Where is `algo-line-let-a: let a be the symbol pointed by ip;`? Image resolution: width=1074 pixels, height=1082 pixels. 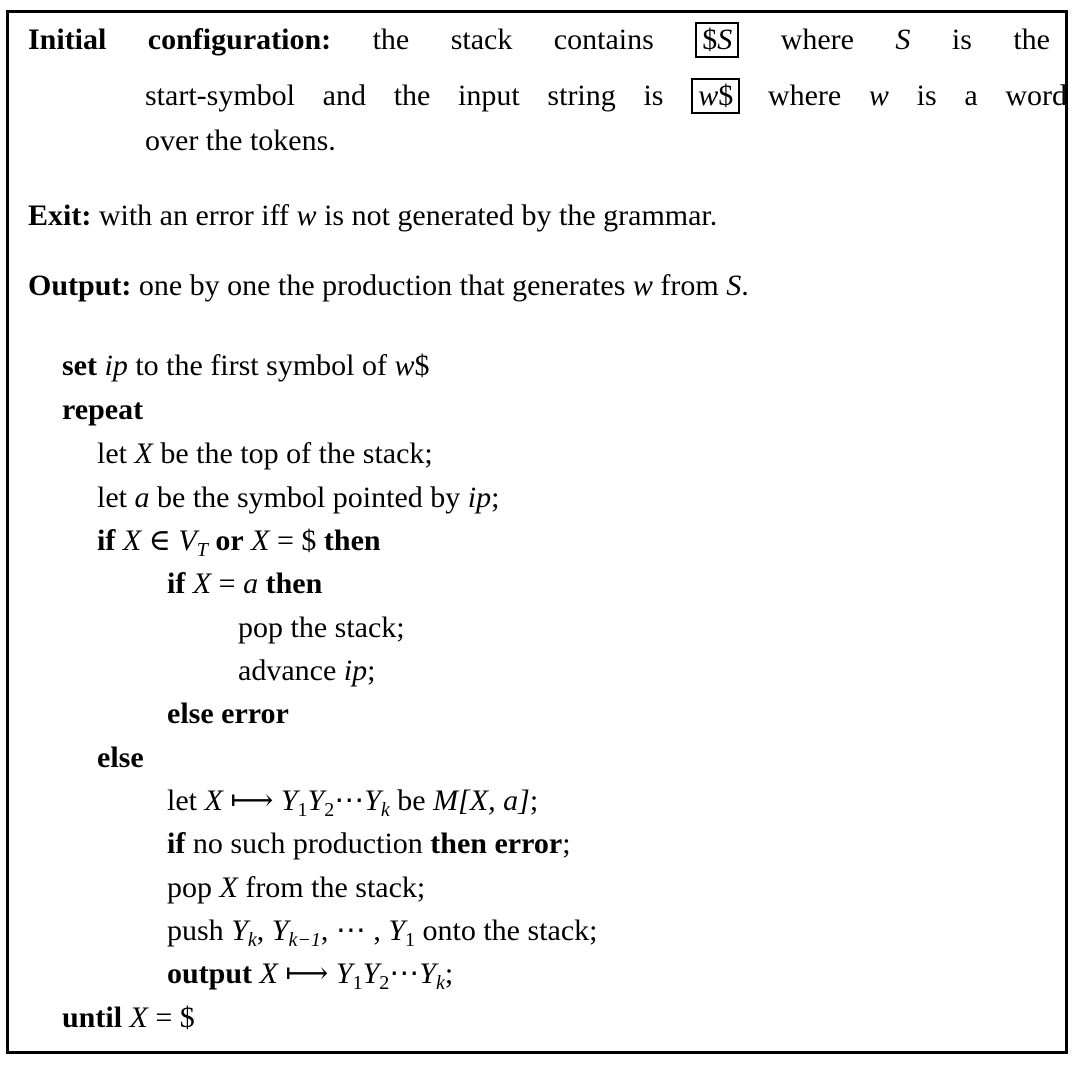 algo-line-let-a: let a be the symbol pointed by ip; is located at coordinates (298, 498).